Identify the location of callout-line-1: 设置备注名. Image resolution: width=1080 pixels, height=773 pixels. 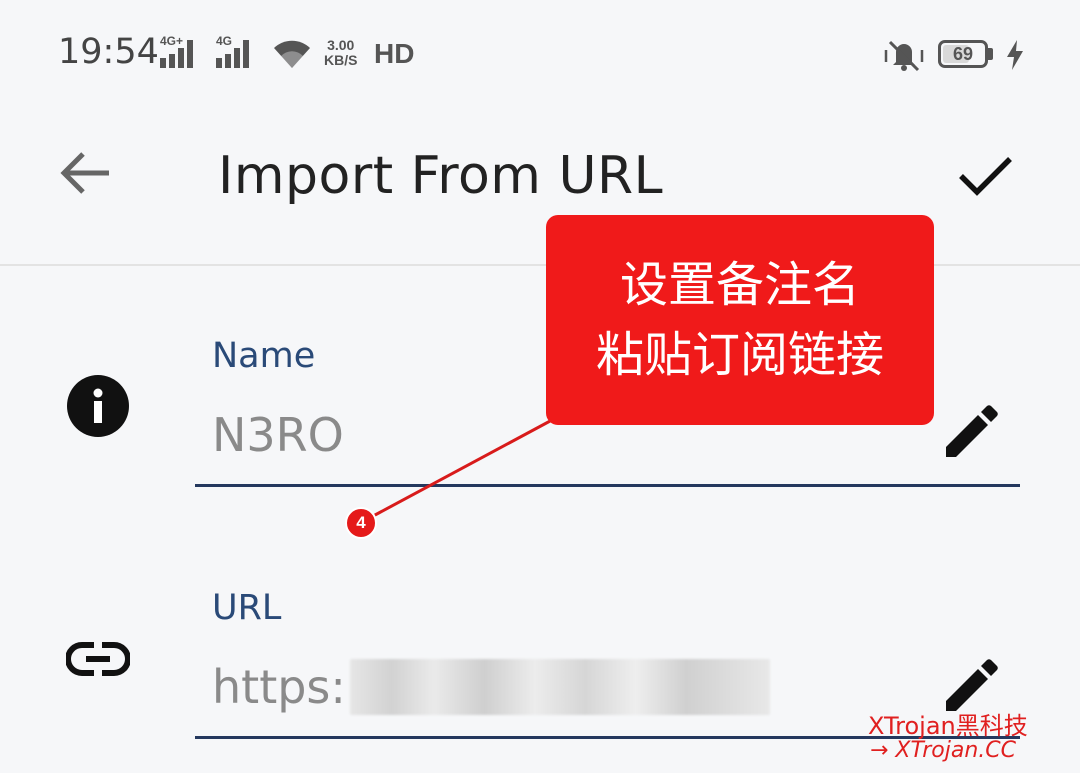
(739, 285).